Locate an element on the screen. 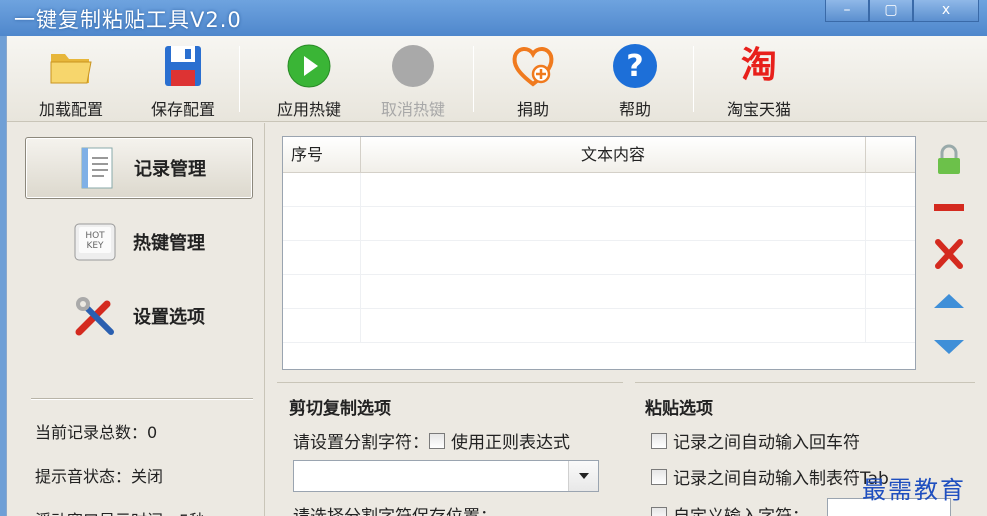 This screenshot has height=516, width=987. minimize-button: – is located at coordinates (847, 11).